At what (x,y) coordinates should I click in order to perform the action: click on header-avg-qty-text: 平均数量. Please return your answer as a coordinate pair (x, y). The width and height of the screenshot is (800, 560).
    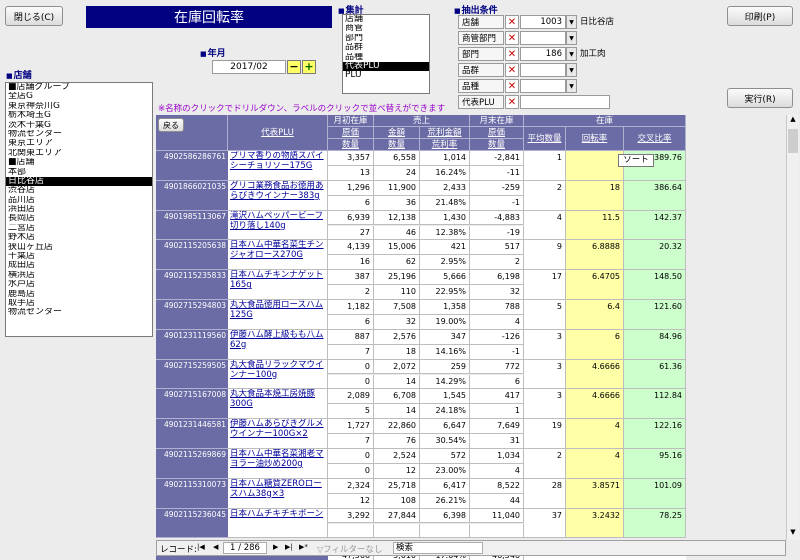
    Looking at the image, I should click on (544, 139).